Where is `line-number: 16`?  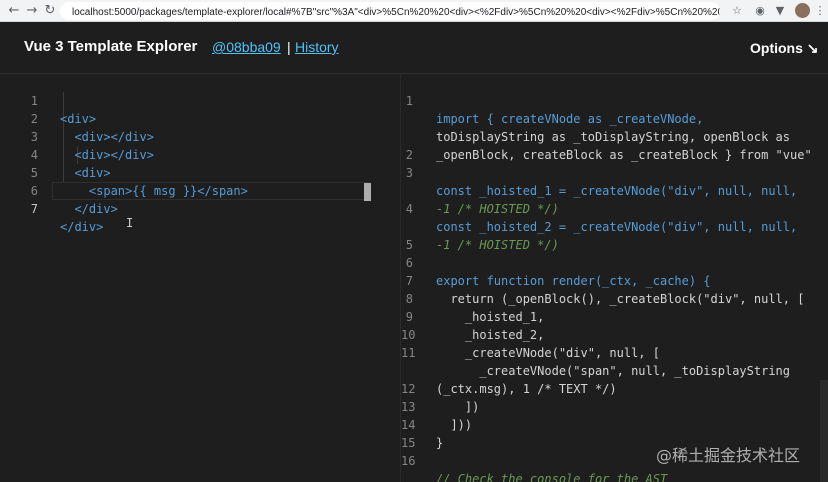
line-number: 16 is located at coordinates (408, 461).